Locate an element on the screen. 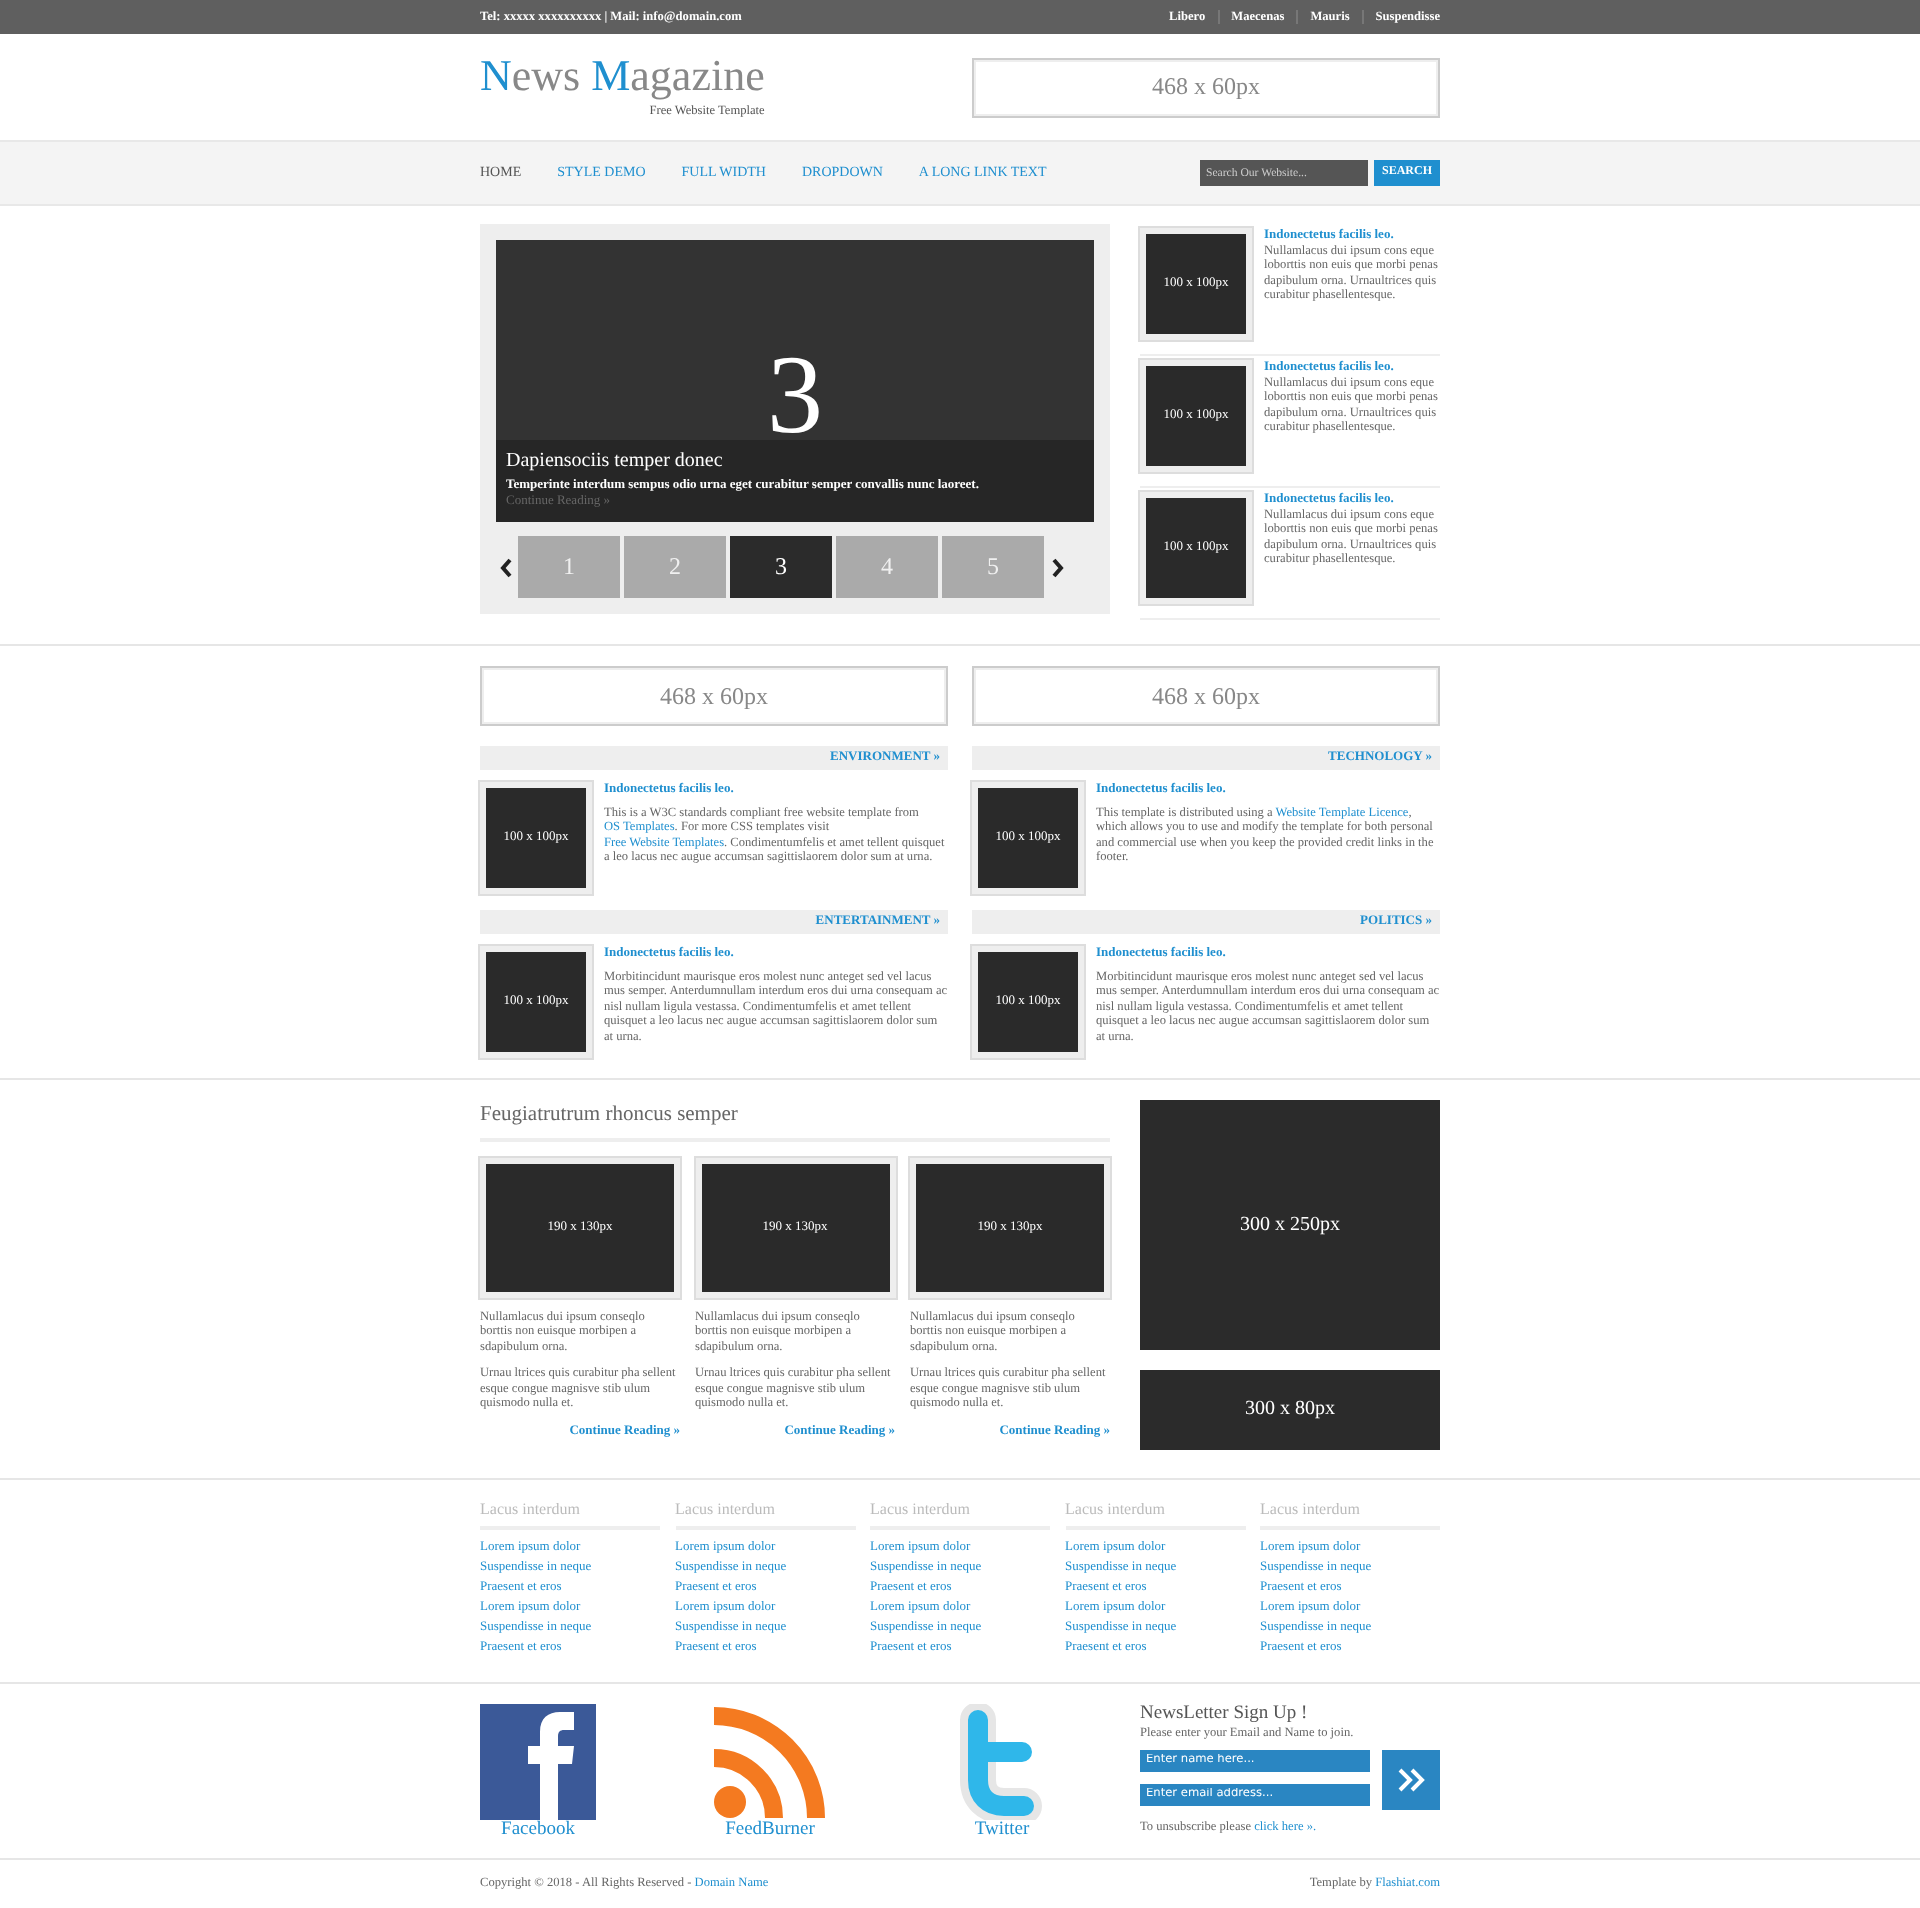 The height and width of the screenshot is (1908, 1920). page-button: 1 is located at coordinates (569, 567).